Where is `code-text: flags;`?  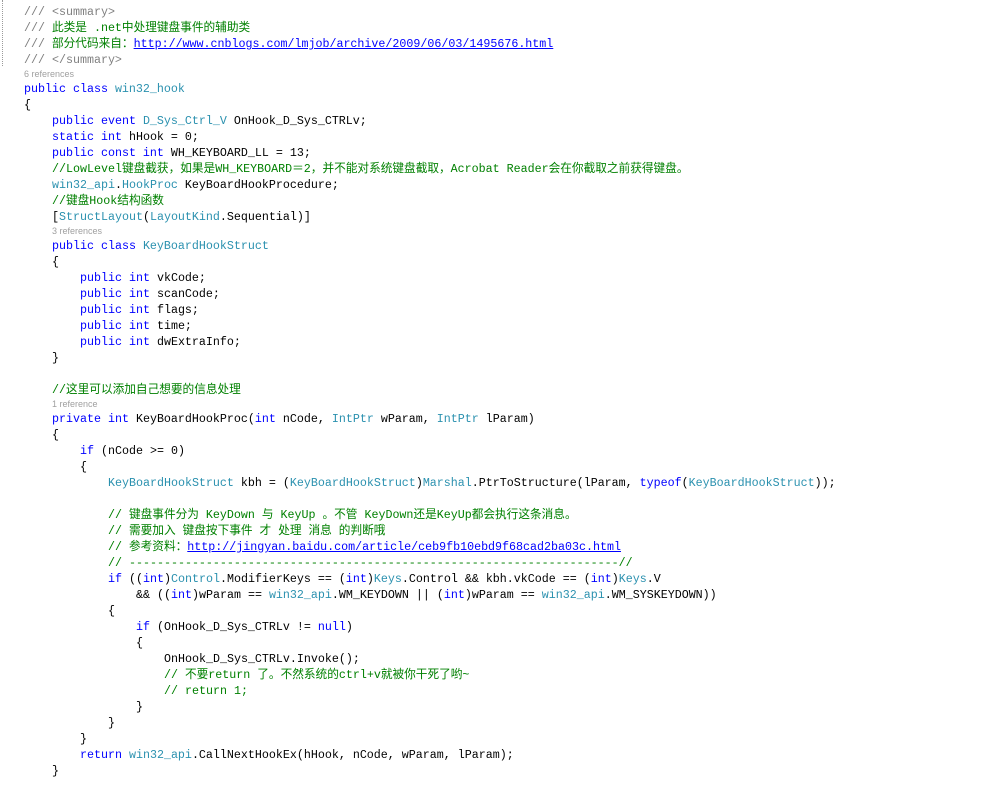
code-text: flags; is located at coordinates (177, 310).